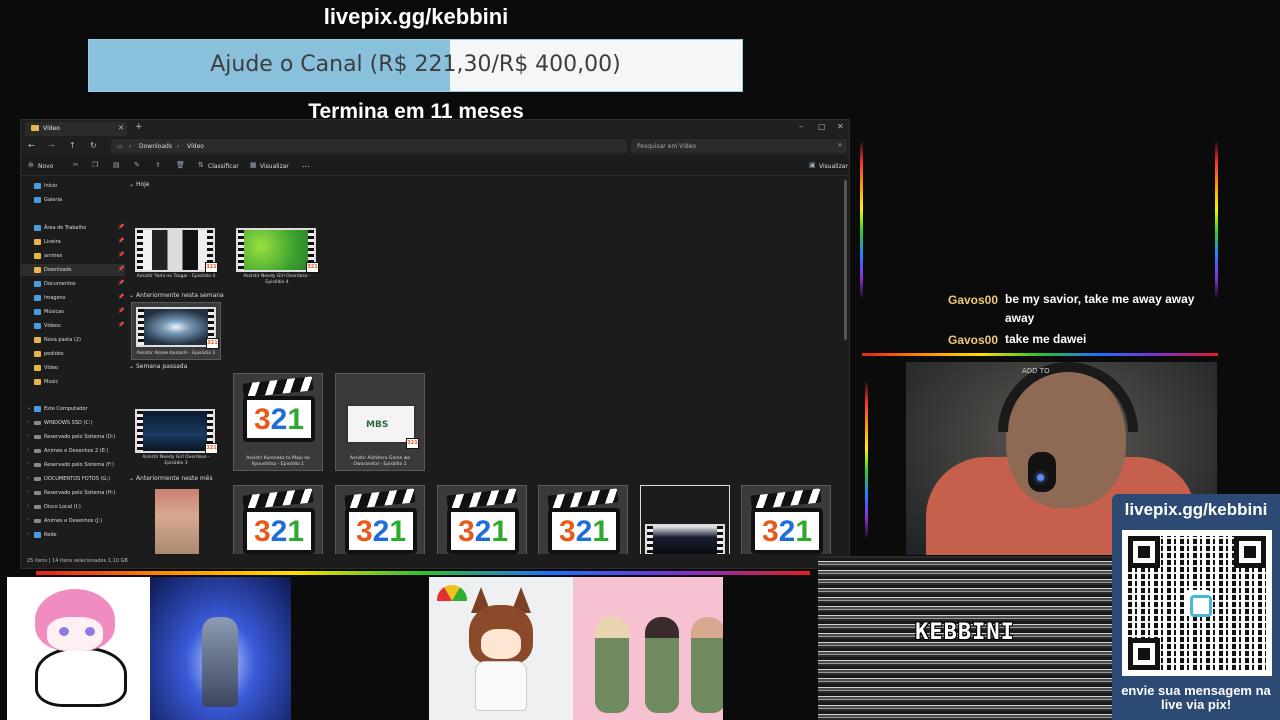  What do you see at coordinates (73, 200) in the screenshot?
I see `sidebar-item: Galeria` at bounding box center [73, 200].